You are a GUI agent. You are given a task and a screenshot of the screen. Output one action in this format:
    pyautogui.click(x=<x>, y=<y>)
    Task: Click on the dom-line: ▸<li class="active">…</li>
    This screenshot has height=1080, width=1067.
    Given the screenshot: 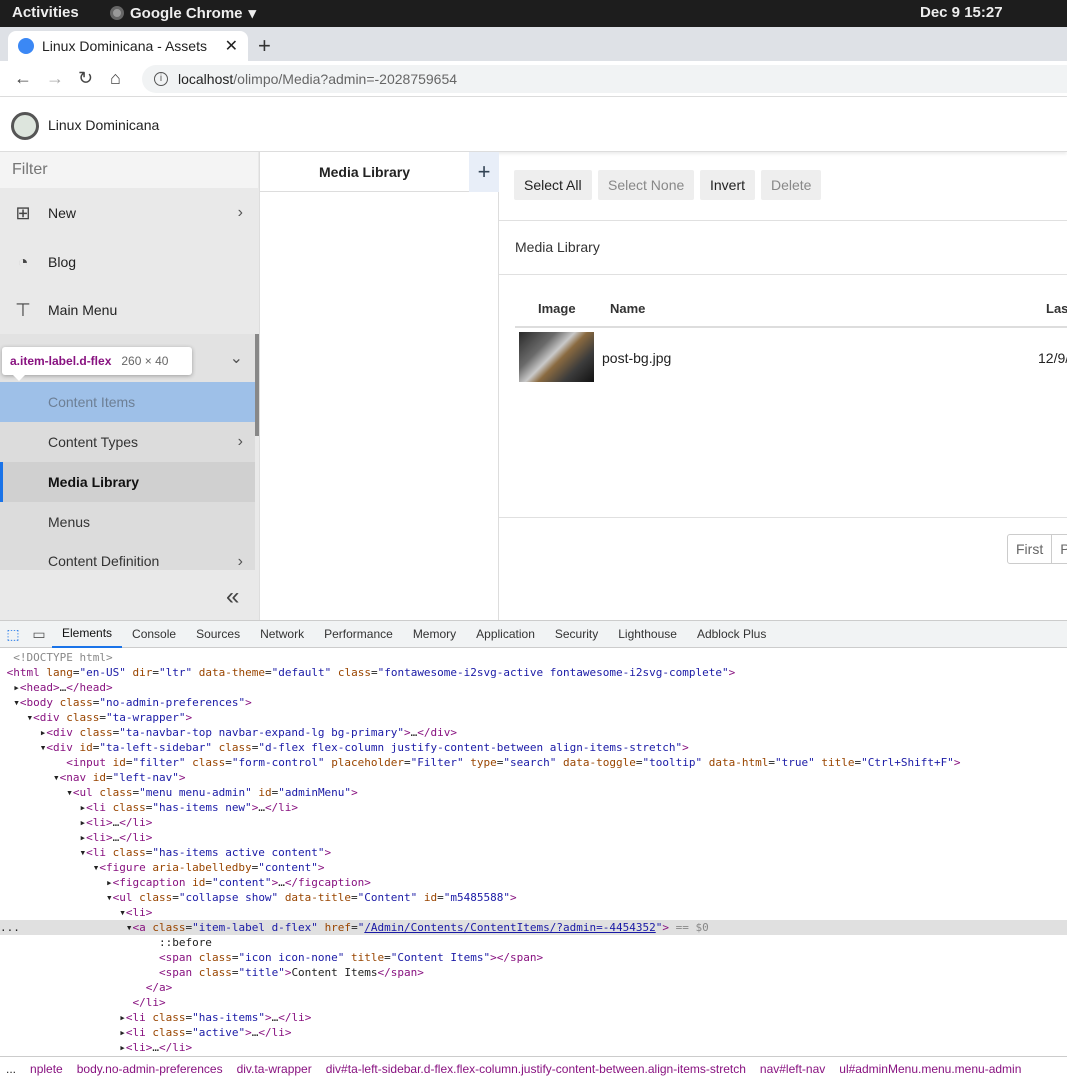 What is the action you would take?
    pyautogui.click(x=533, y=1032)
    